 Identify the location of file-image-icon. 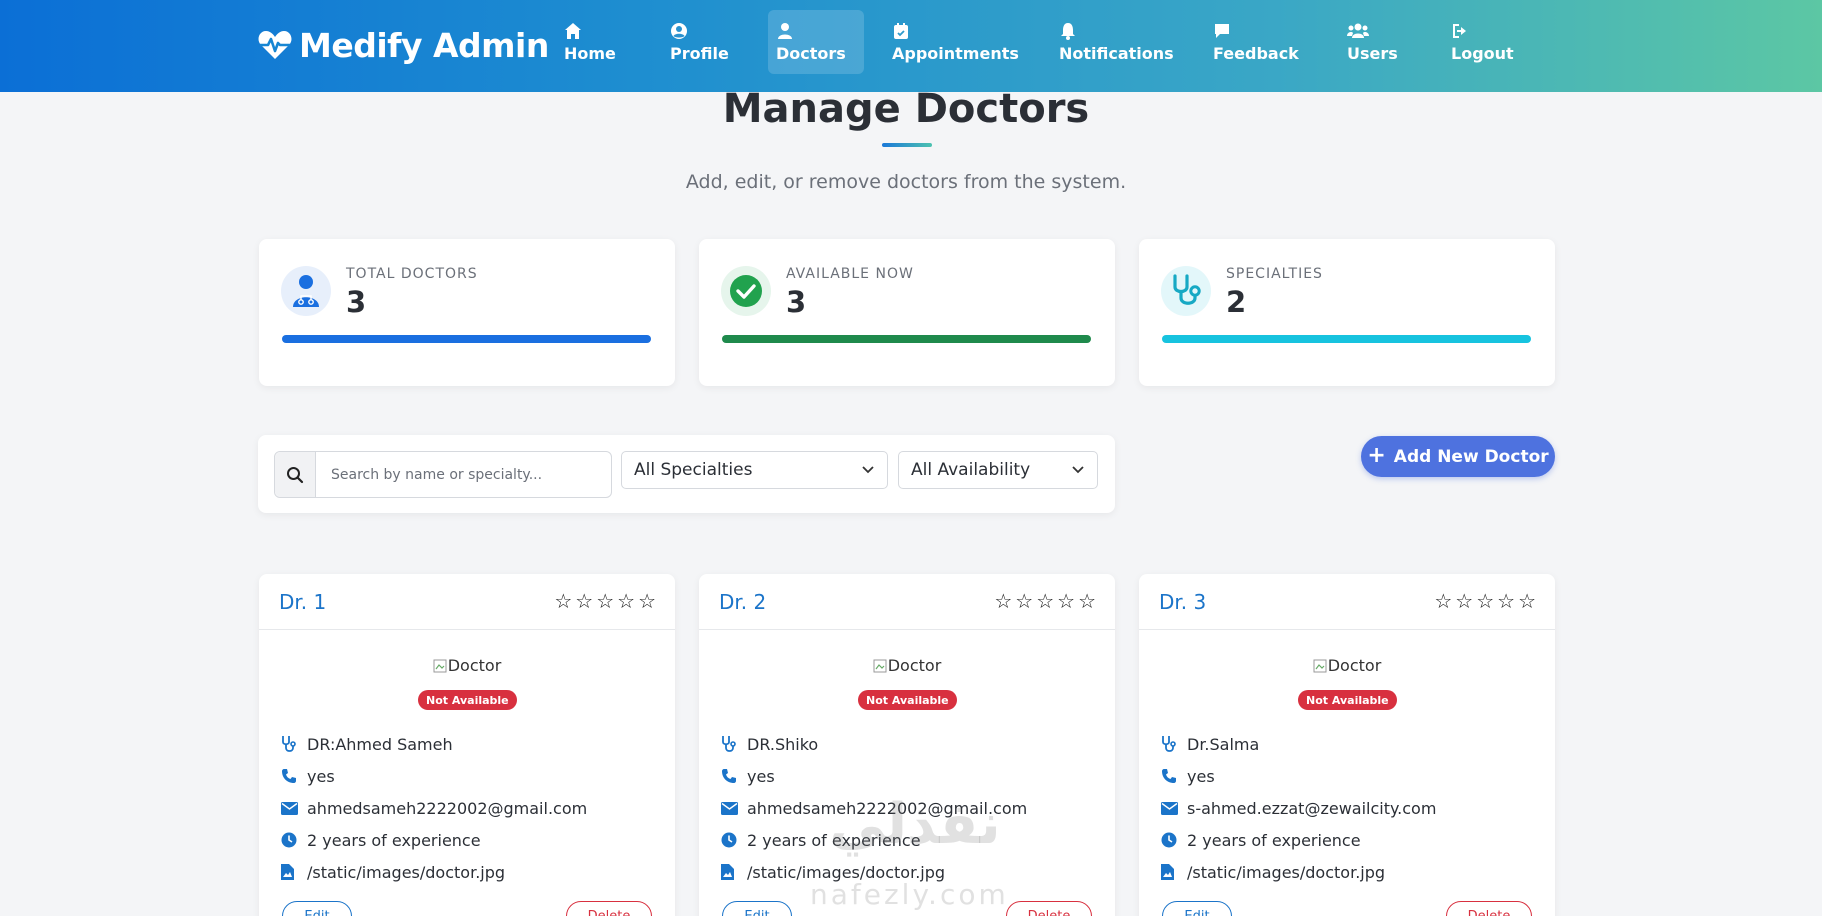
(292, 872).